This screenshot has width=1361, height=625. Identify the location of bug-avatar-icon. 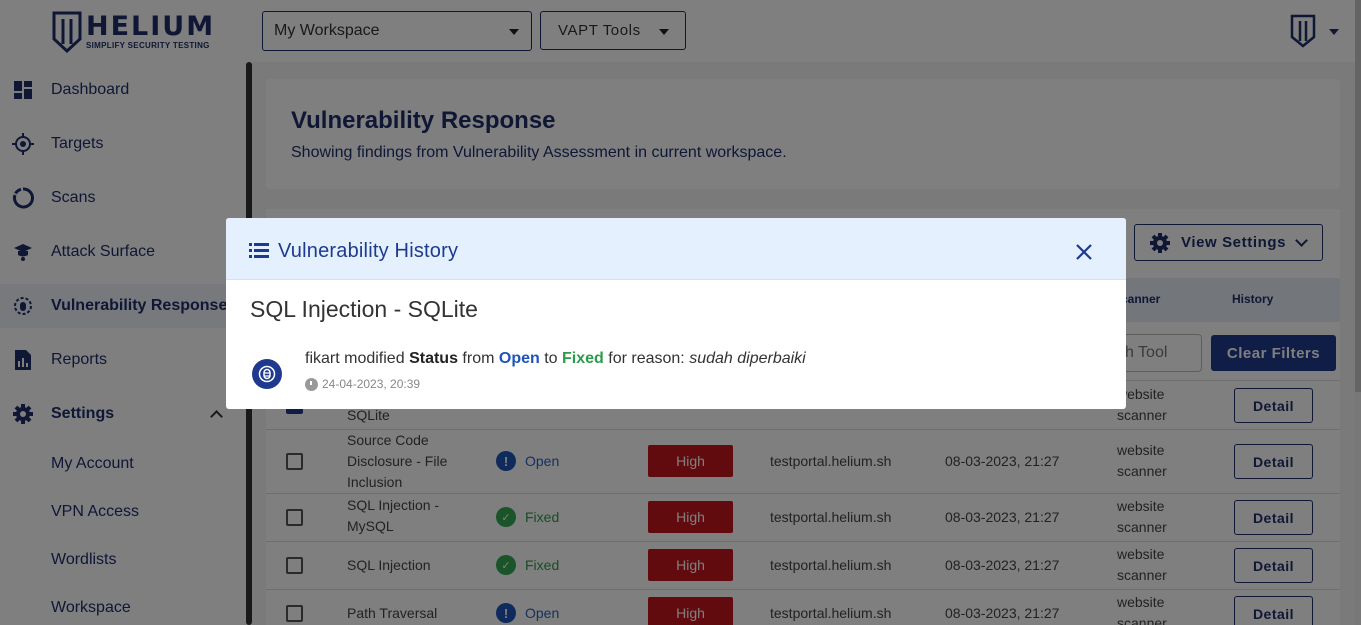
(267, 374).